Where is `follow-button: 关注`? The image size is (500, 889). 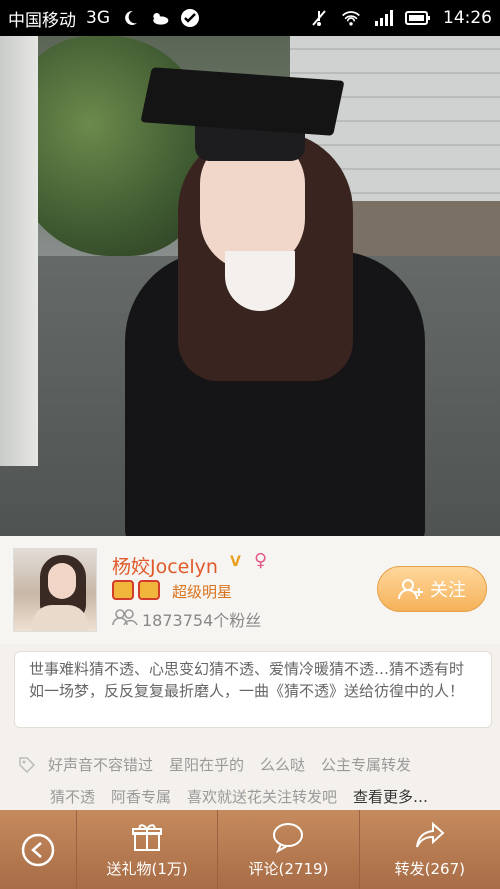 follow-button: 关注 is located at coordinates (432, 589).